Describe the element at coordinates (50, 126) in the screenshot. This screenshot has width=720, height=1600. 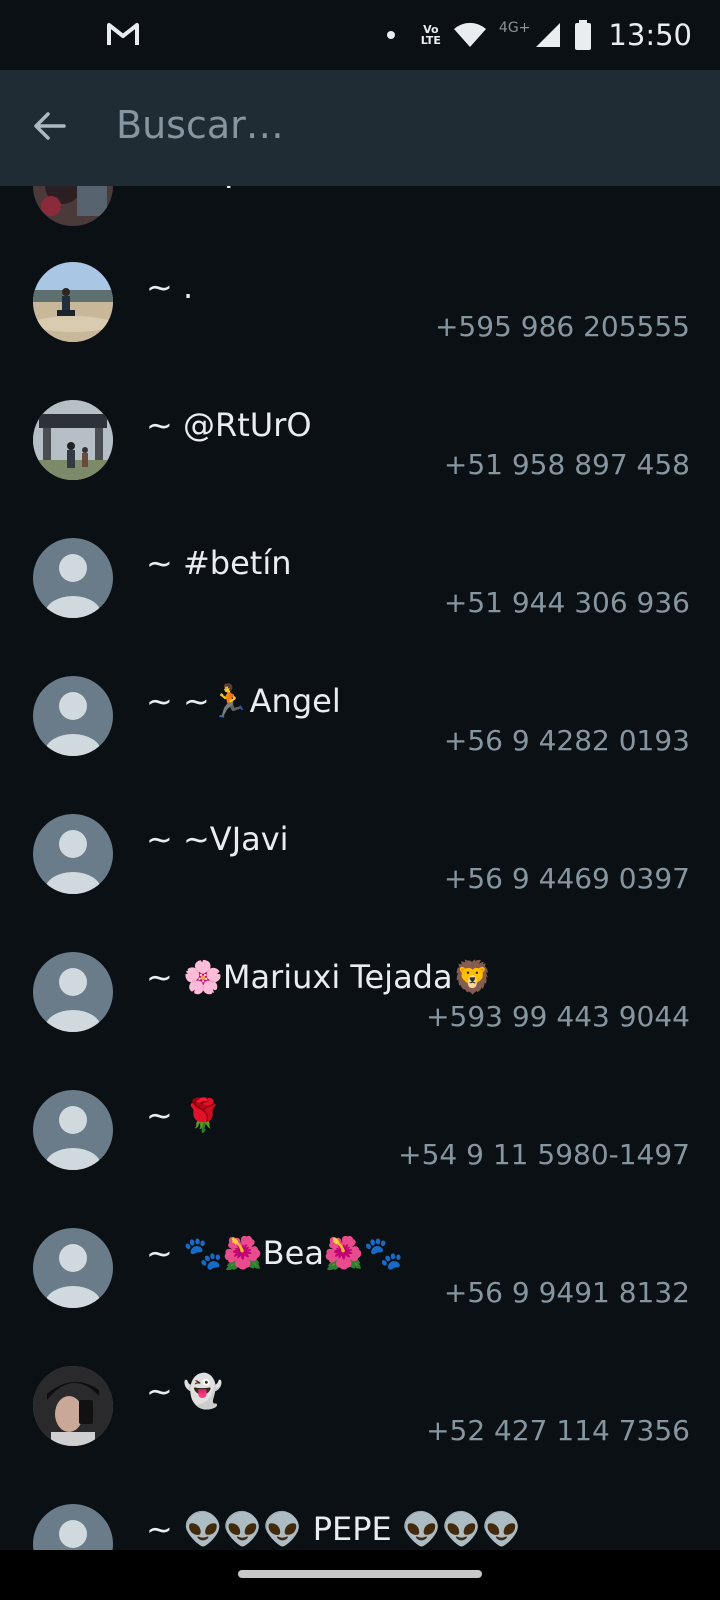
I see `arrow-left-icon` at that location.